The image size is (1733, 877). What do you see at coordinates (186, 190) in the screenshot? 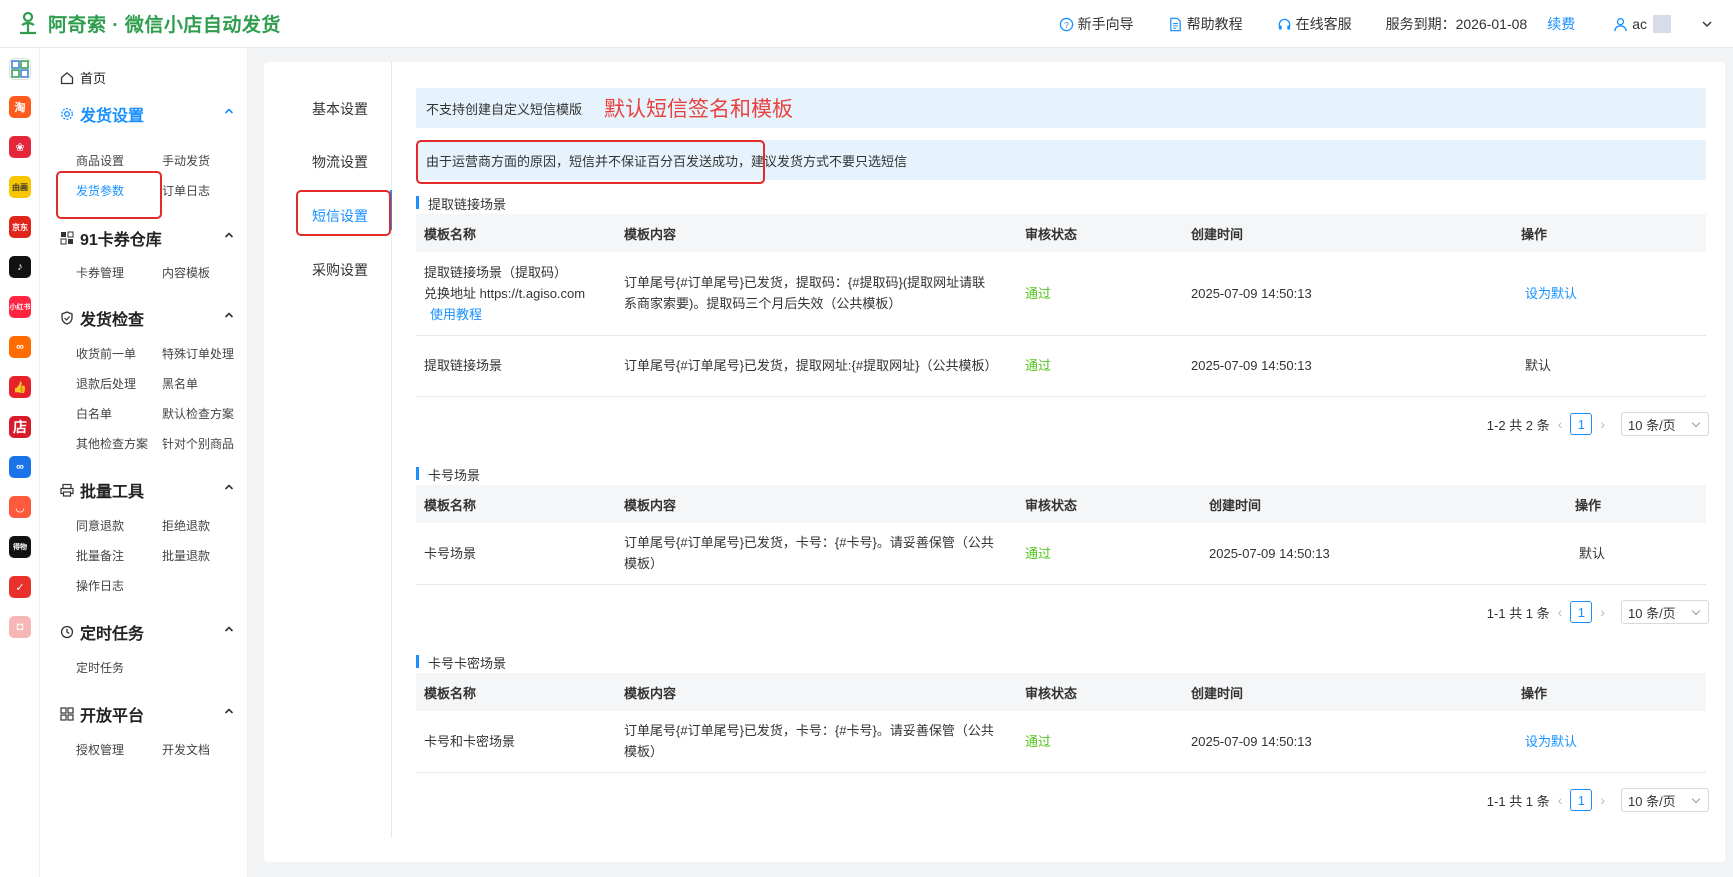
I see `sidebar-item-order-log: 订单日志` at bounding box center [186, 190].